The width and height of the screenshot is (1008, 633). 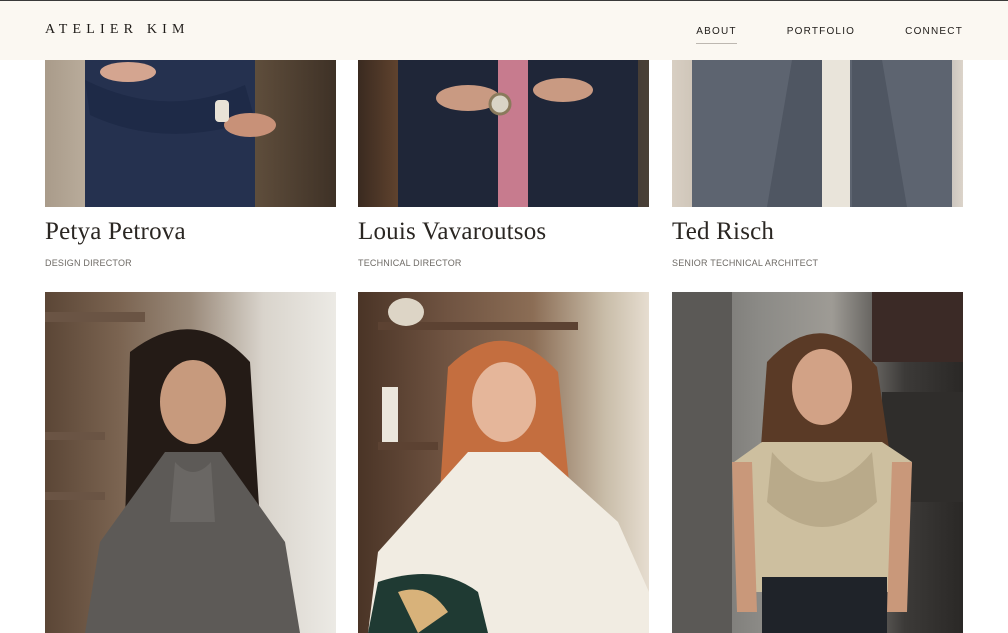 I want to click on team-member-name: Ted Risch, so click(x=723, y=232).